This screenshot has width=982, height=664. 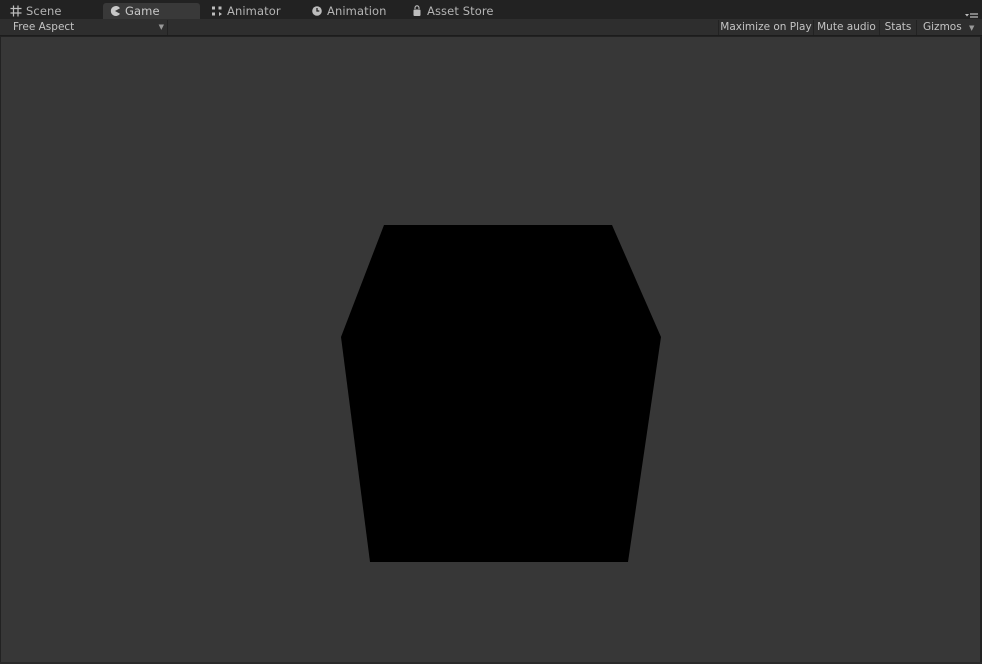 I want to click on maximize-on-play-toggle: Maximize on Play, so click(x=765, y=27).